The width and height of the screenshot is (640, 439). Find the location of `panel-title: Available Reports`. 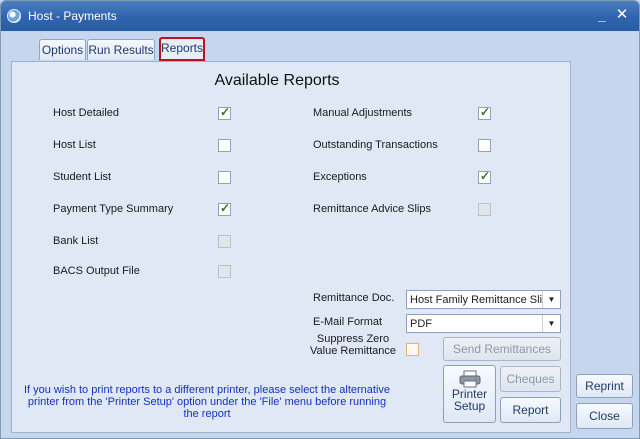

panel-title: Available Reports is located at coordinates (277, 80).